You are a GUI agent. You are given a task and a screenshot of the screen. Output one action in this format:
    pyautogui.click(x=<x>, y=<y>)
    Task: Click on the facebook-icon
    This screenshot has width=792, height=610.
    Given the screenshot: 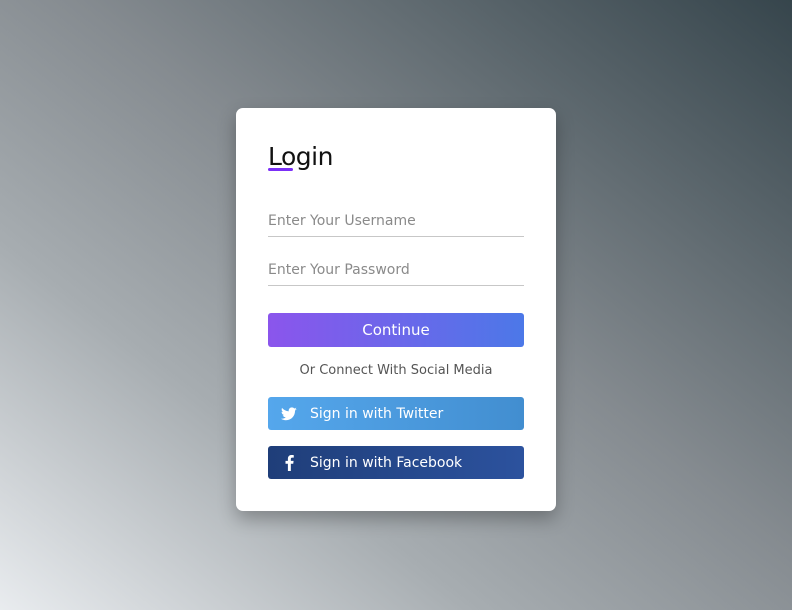 What is the action you would take?
    pyautogui.click(x=289, y=462)
    